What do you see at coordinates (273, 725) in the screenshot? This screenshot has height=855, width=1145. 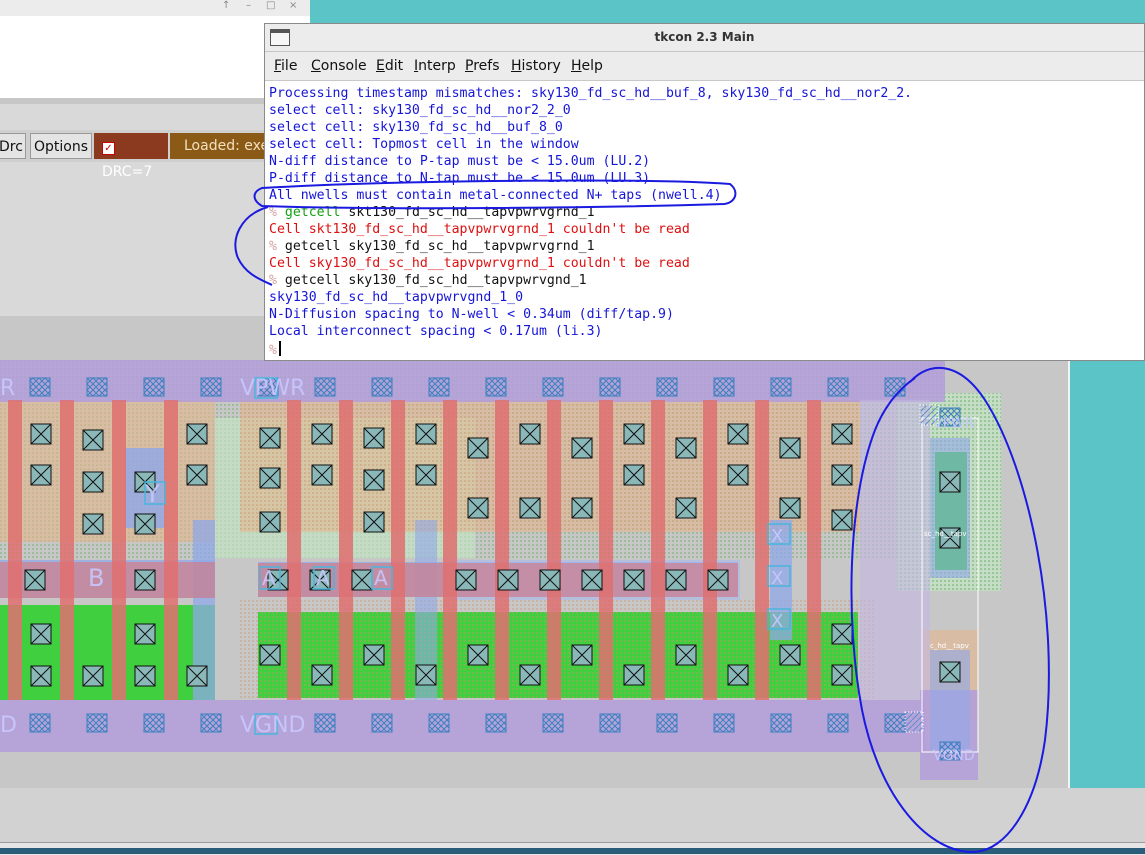 I see `vgnd-label: VGND` at bounding box center [273, 725].